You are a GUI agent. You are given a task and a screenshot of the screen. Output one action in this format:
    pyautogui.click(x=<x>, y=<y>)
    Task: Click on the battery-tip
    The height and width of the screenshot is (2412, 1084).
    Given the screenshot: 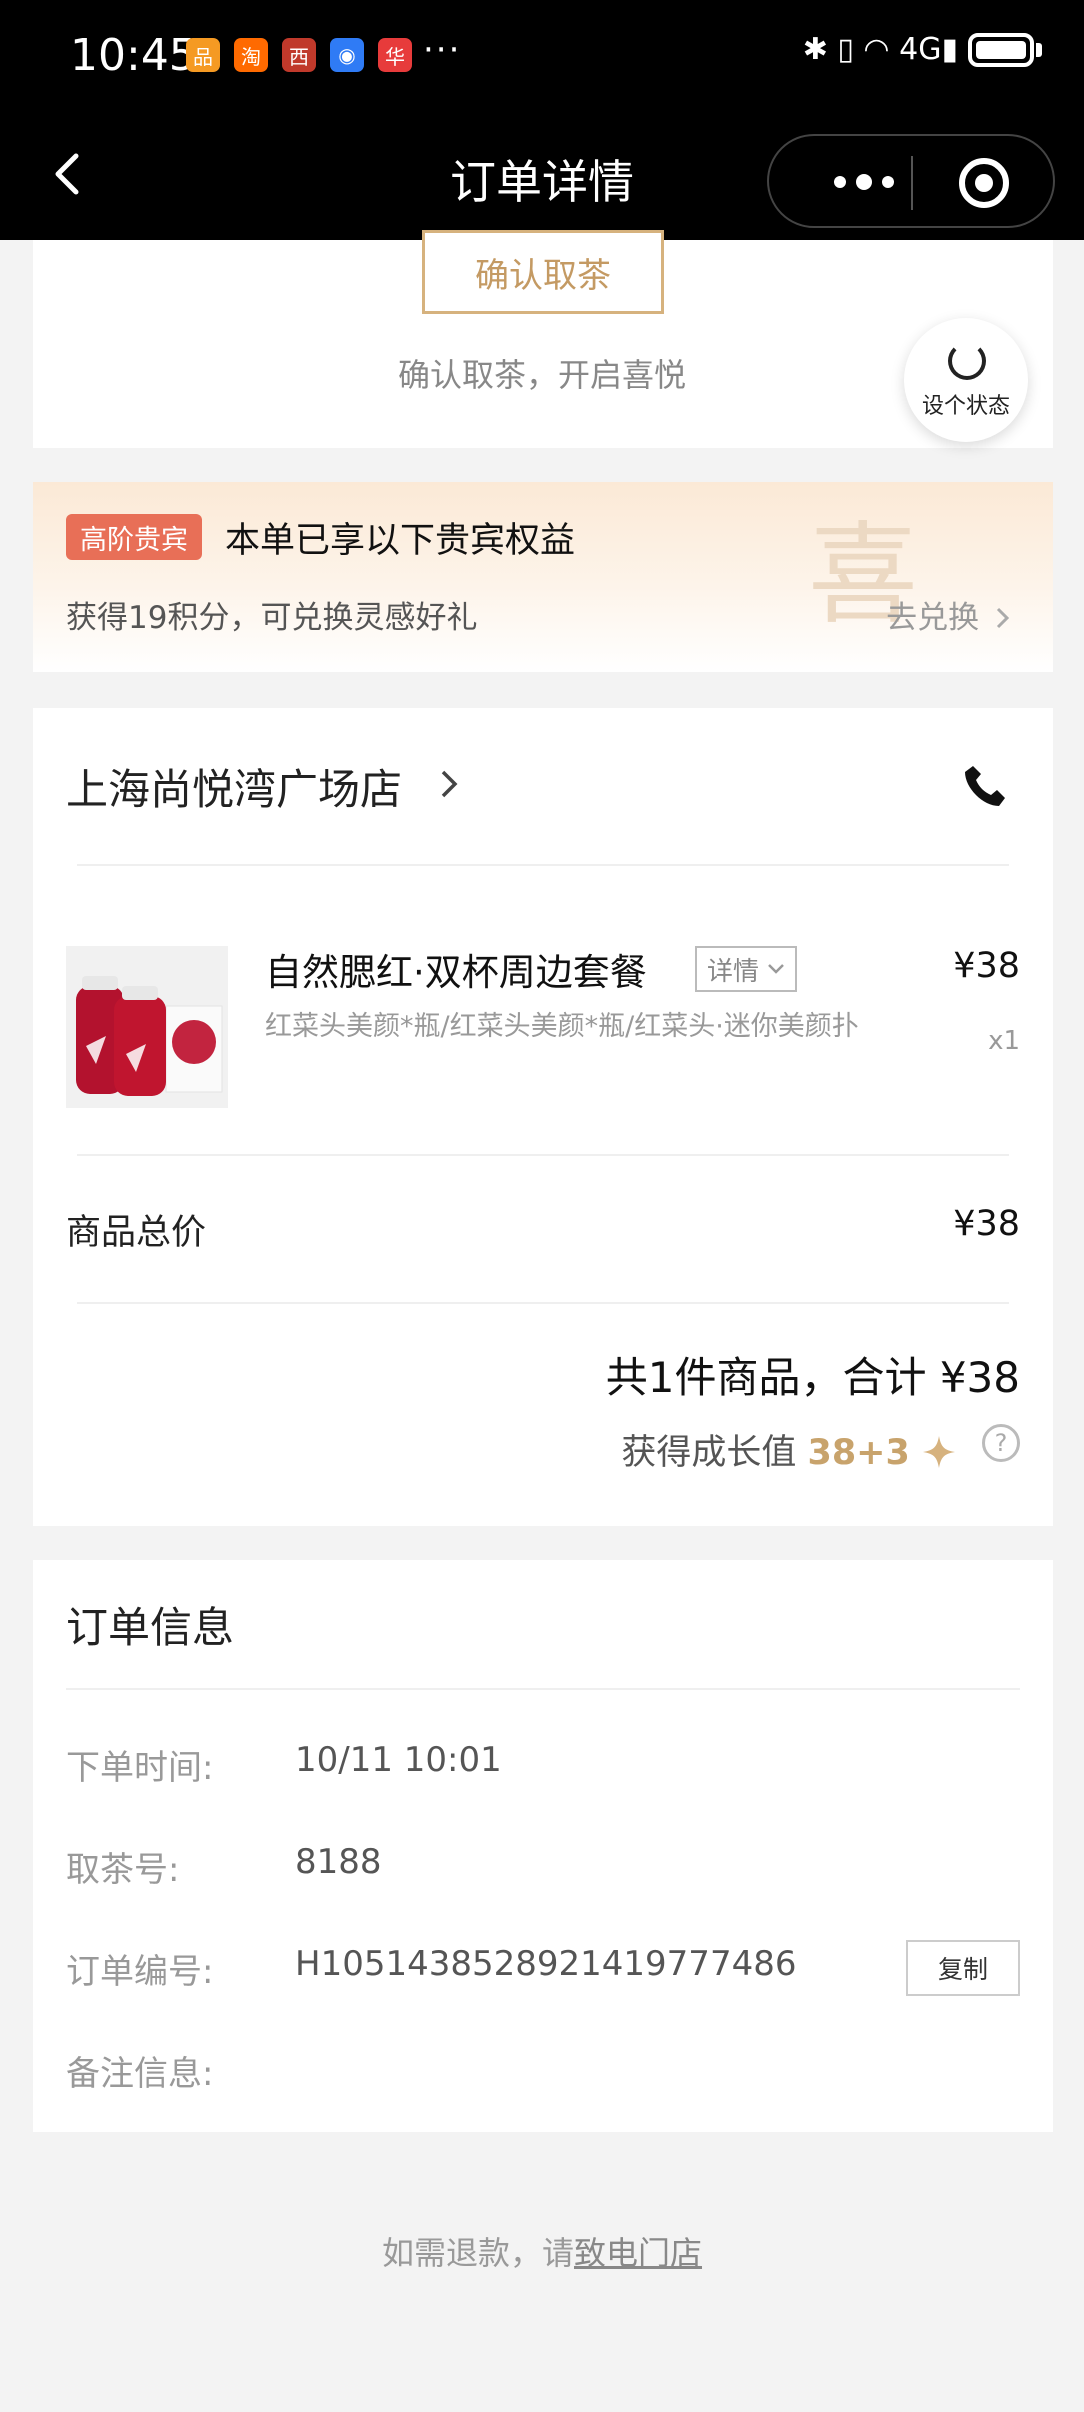 What is the action you would take?
    pyautogui.click(x=1039, y=49)
    